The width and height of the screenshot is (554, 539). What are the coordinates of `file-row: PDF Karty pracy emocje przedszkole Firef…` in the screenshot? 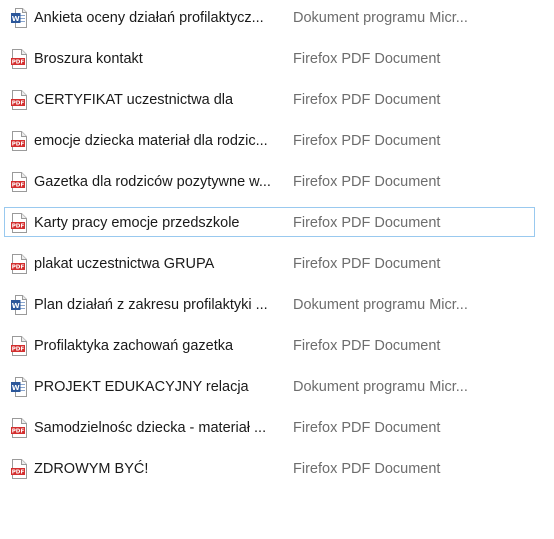 It's located at (269, 222).